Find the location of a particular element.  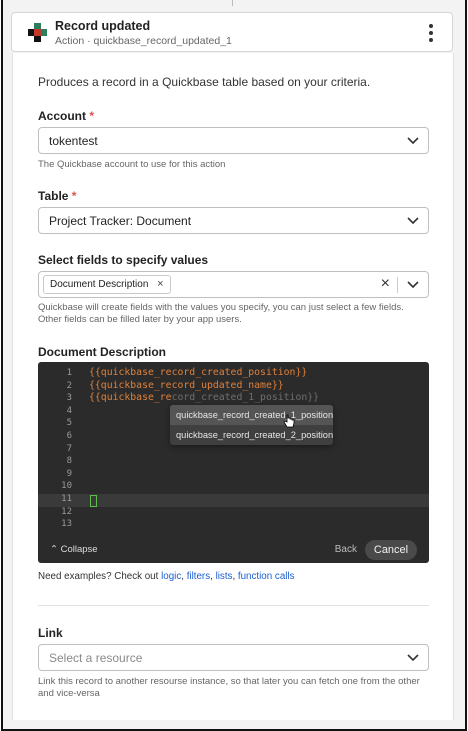

autocomplete-option: quickbase_record_created_1_position is located at coordinates (251, 415).